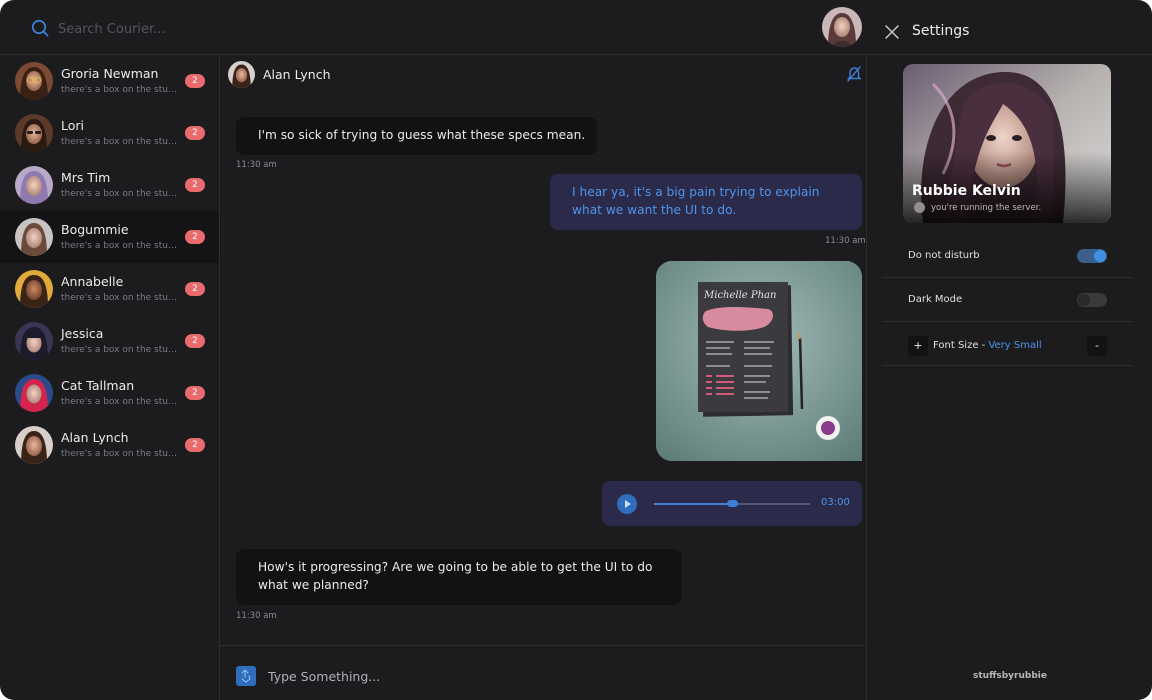 The width and height of the screenshot is (1152, 700). Describe the element at coordinates (543, 75) in the screenshot. I see `chat-header: Alan Lynch` at that location.